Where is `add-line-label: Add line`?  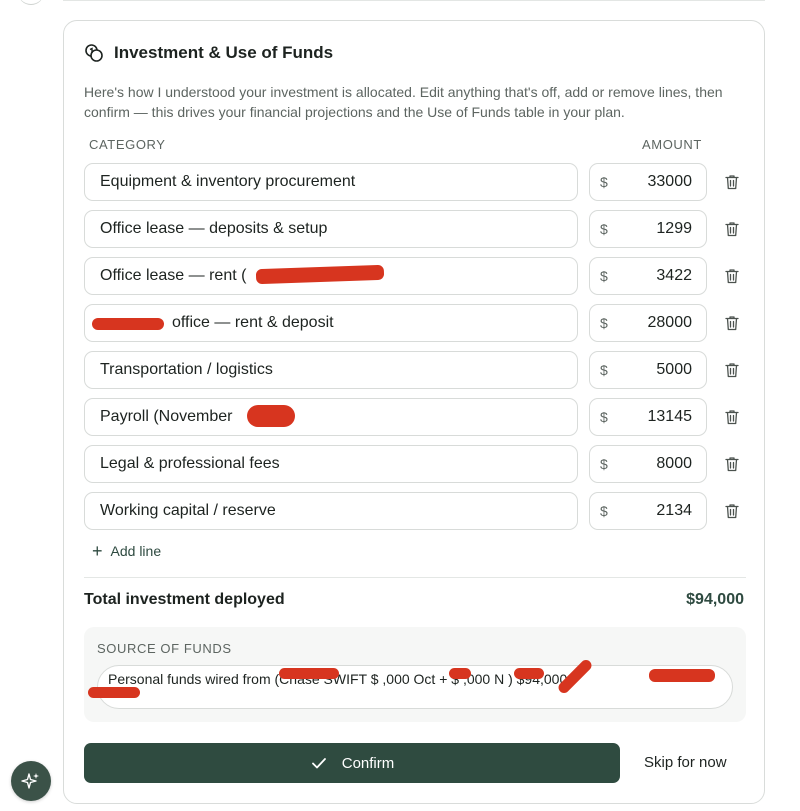
add-line-label: Add line is located at coordinates (136, 551).